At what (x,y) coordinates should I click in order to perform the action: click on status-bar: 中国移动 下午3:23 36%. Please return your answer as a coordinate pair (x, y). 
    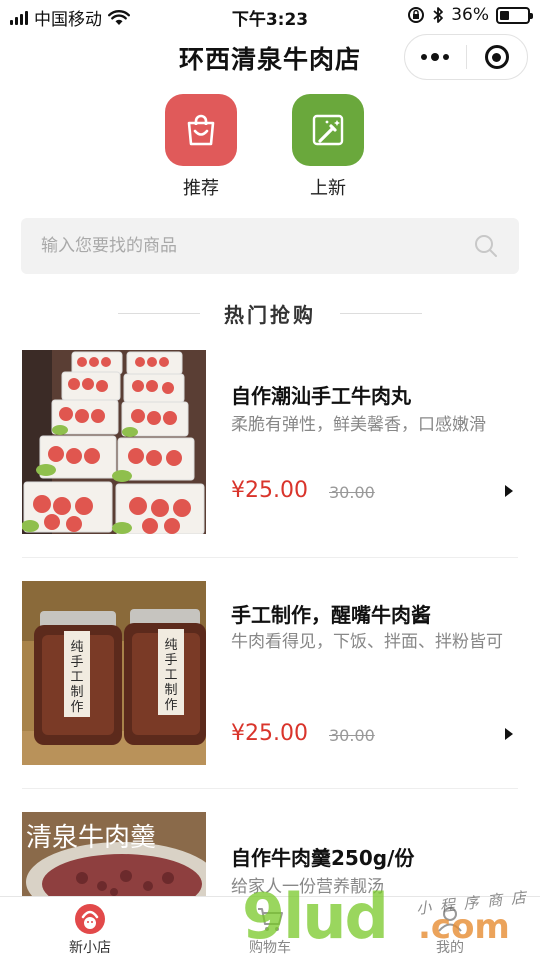
    Looking at the image, I should click on (270, 16).